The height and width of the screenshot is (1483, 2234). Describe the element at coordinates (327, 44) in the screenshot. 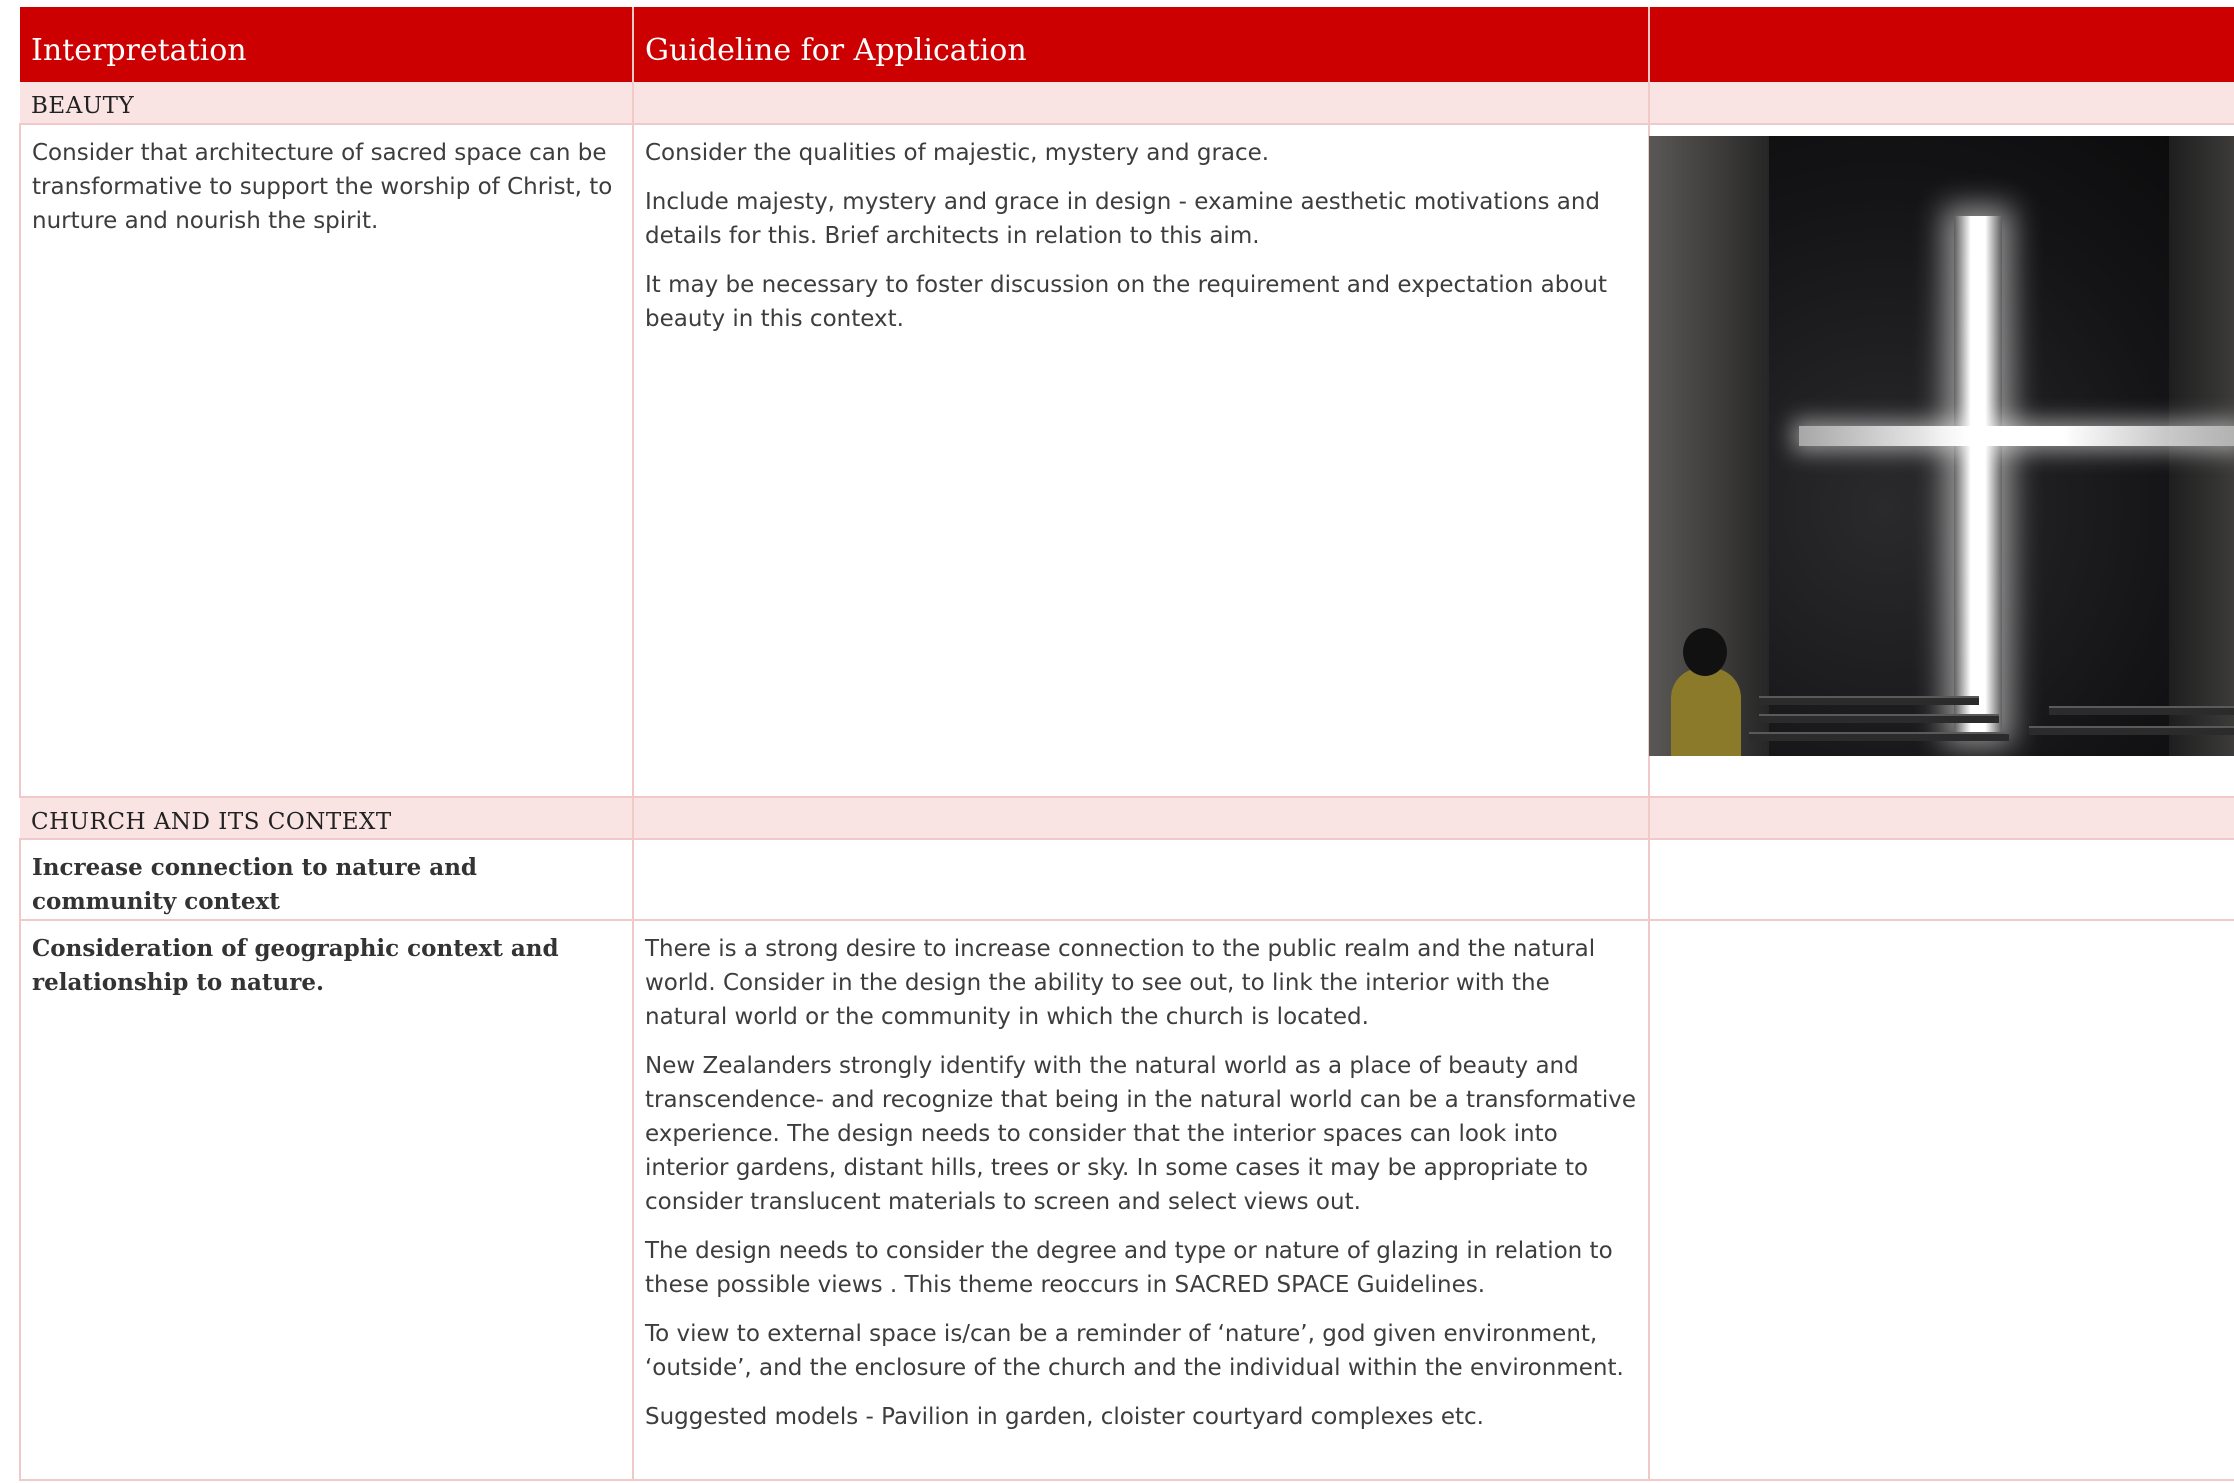

I see `header-interpretation: Interpretation` at that location.